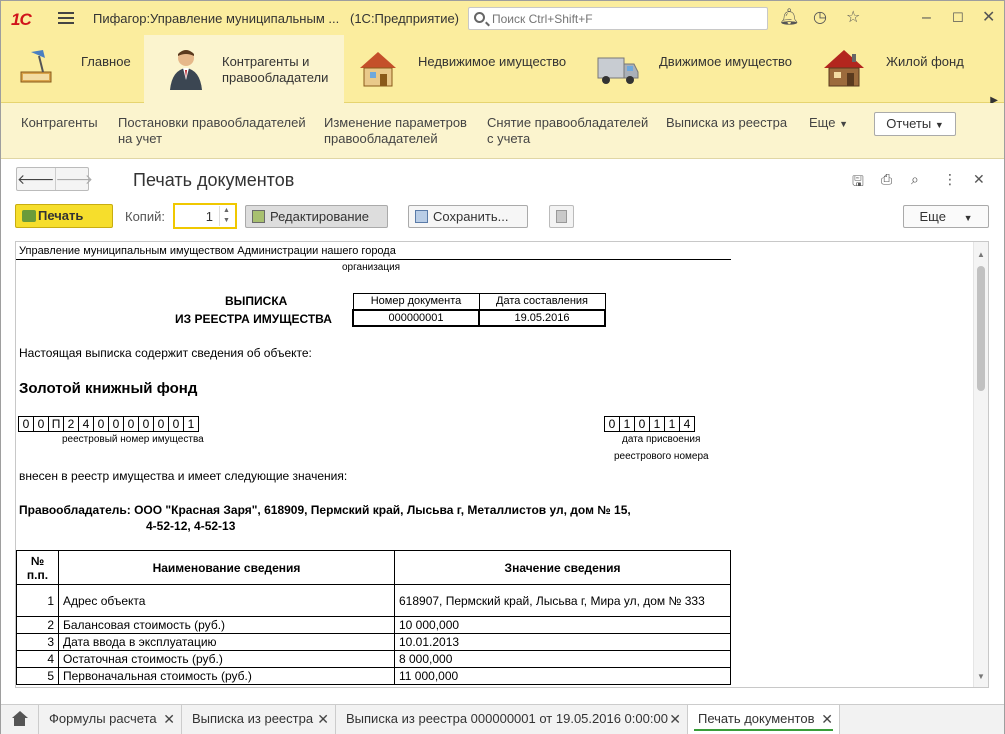 The height and width of the screenshot is (734, 1005). Describe the element at coordinates (958, 18) in the screenshot. I see `maximize-icon: ☐` at that location.